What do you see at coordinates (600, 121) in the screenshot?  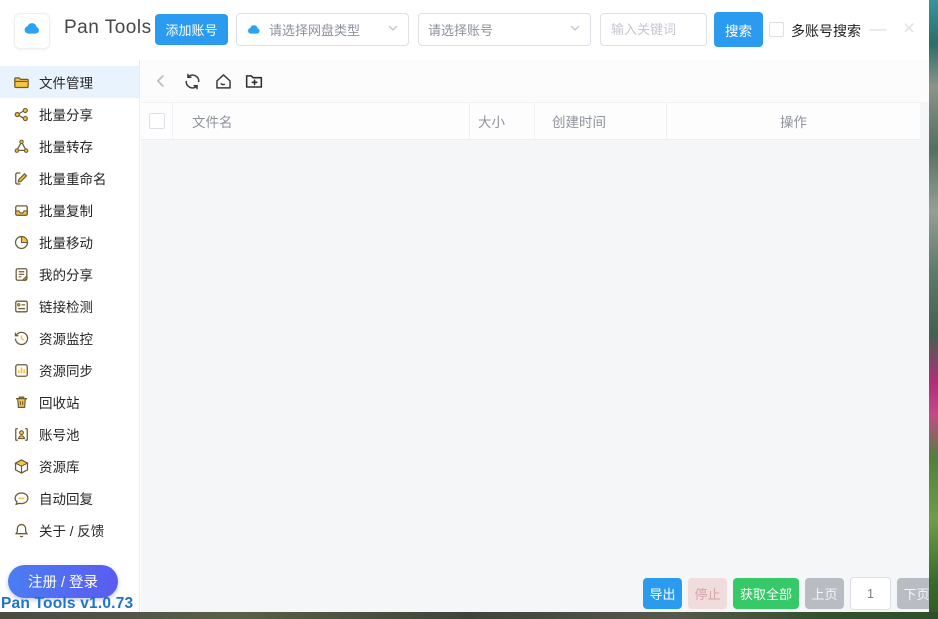 I see `column-created: 创建时间` at bounding box center [600, 121].